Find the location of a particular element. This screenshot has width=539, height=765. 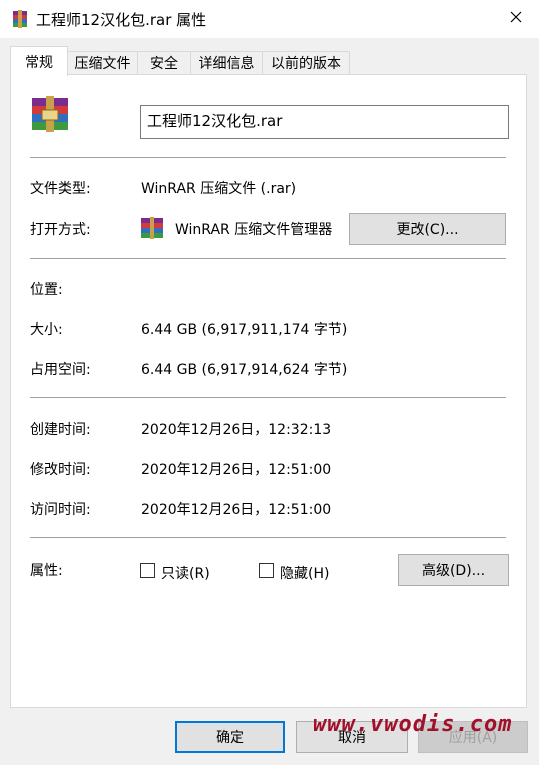

tab-security: 安全 is located at coordinates (164, 62).